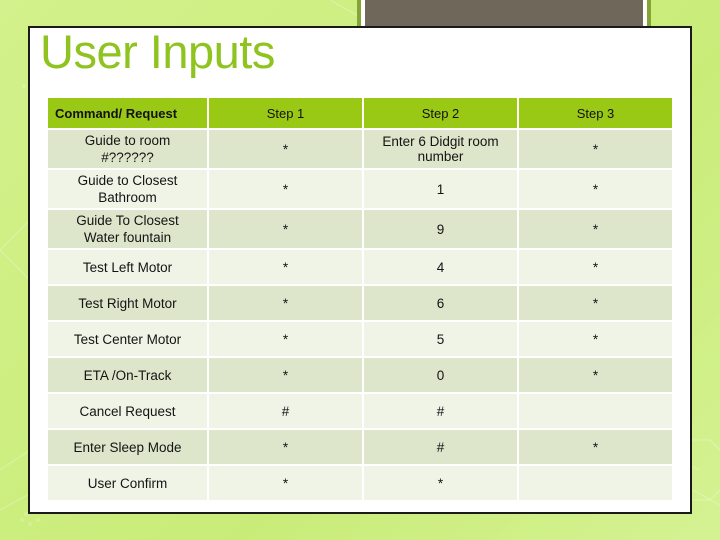 The height and width of the screenshot is (540, 720). I want to click on cell-step1: #, so click(285, 411).